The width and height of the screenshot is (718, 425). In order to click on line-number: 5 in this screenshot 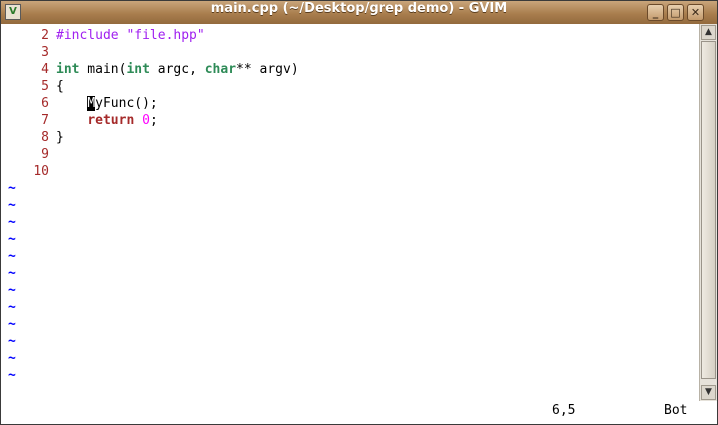, I will do `click(45, 86)`.